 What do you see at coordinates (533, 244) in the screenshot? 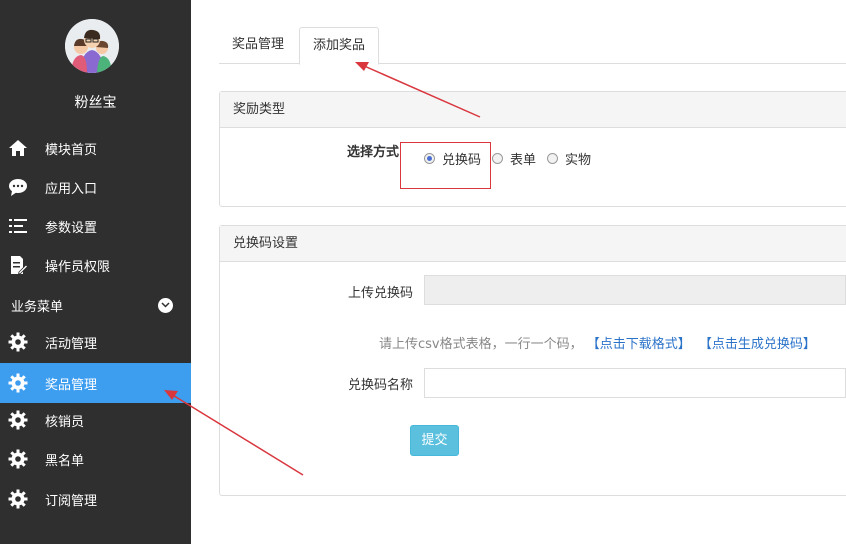
I see `panel-title: 兑换码设置` at bounding box center [533, 244].